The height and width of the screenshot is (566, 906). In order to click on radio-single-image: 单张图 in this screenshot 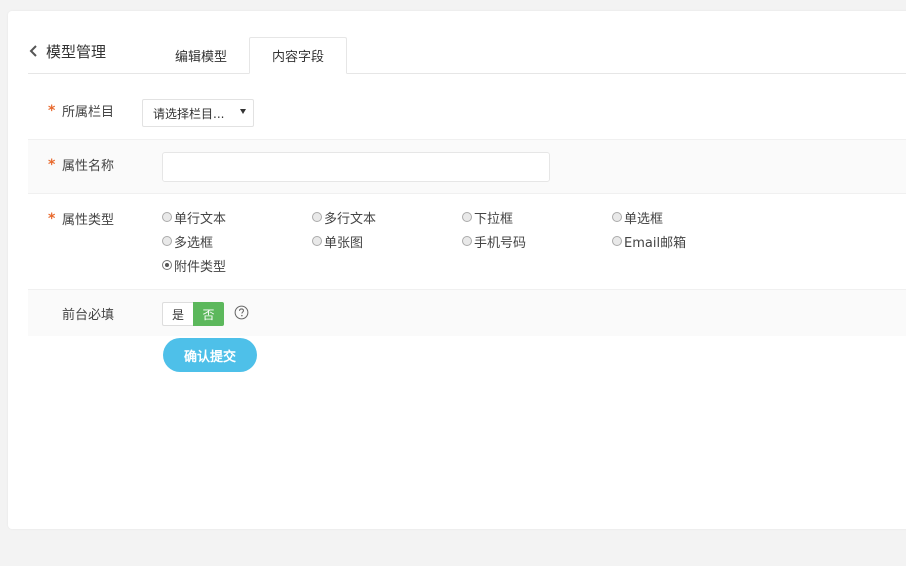, I will do `click(338, 241)`.